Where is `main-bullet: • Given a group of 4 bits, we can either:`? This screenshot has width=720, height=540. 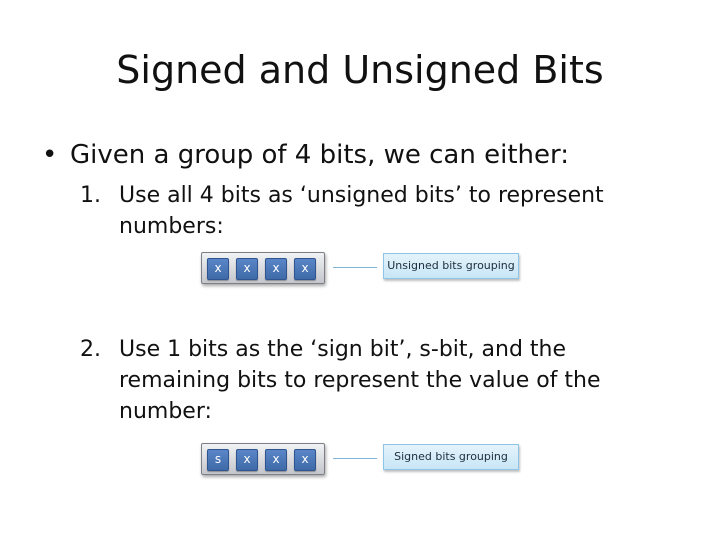
main-bullet: • Given a group of 4 bits, we can either: is located at coordinates (305, 155).